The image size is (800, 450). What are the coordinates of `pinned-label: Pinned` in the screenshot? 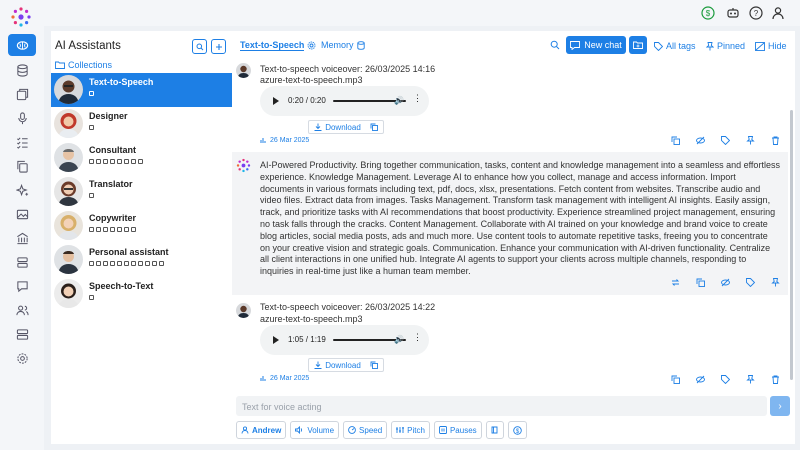 It's located at (731, 46).